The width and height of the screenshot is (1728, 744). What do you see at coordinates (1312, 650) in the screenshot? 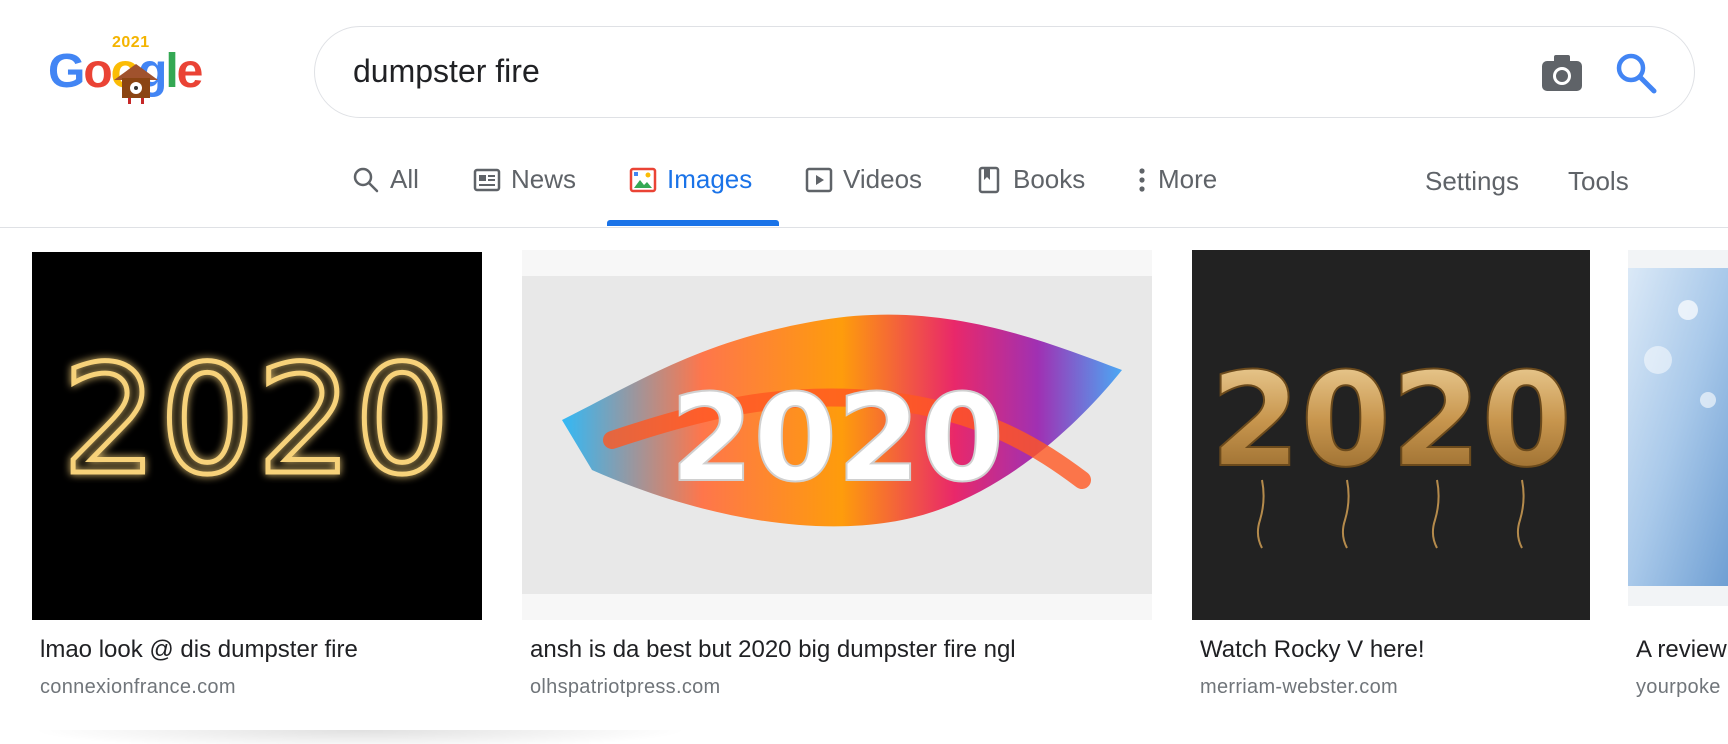
I see `result-title: Watch Rocky V here!` at bounding box center [1312, 650].